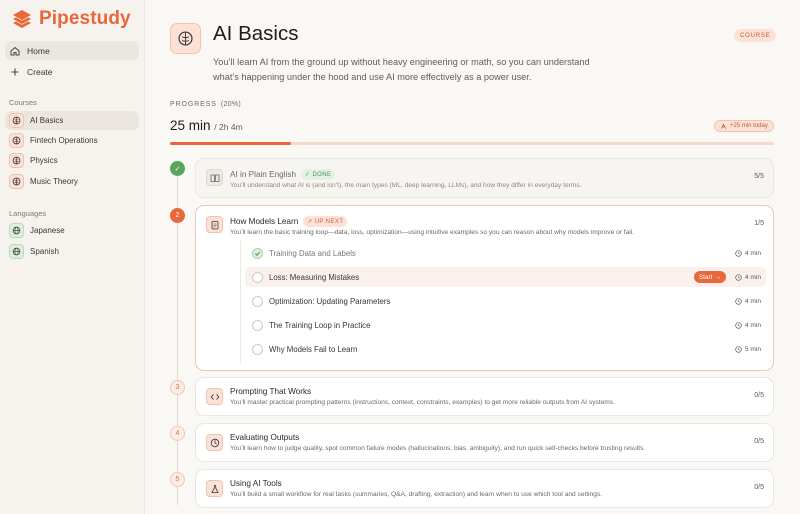 This screenshot has width=800, height=514. I want to click on start-lesson-button: Start →, so click(709, 277).